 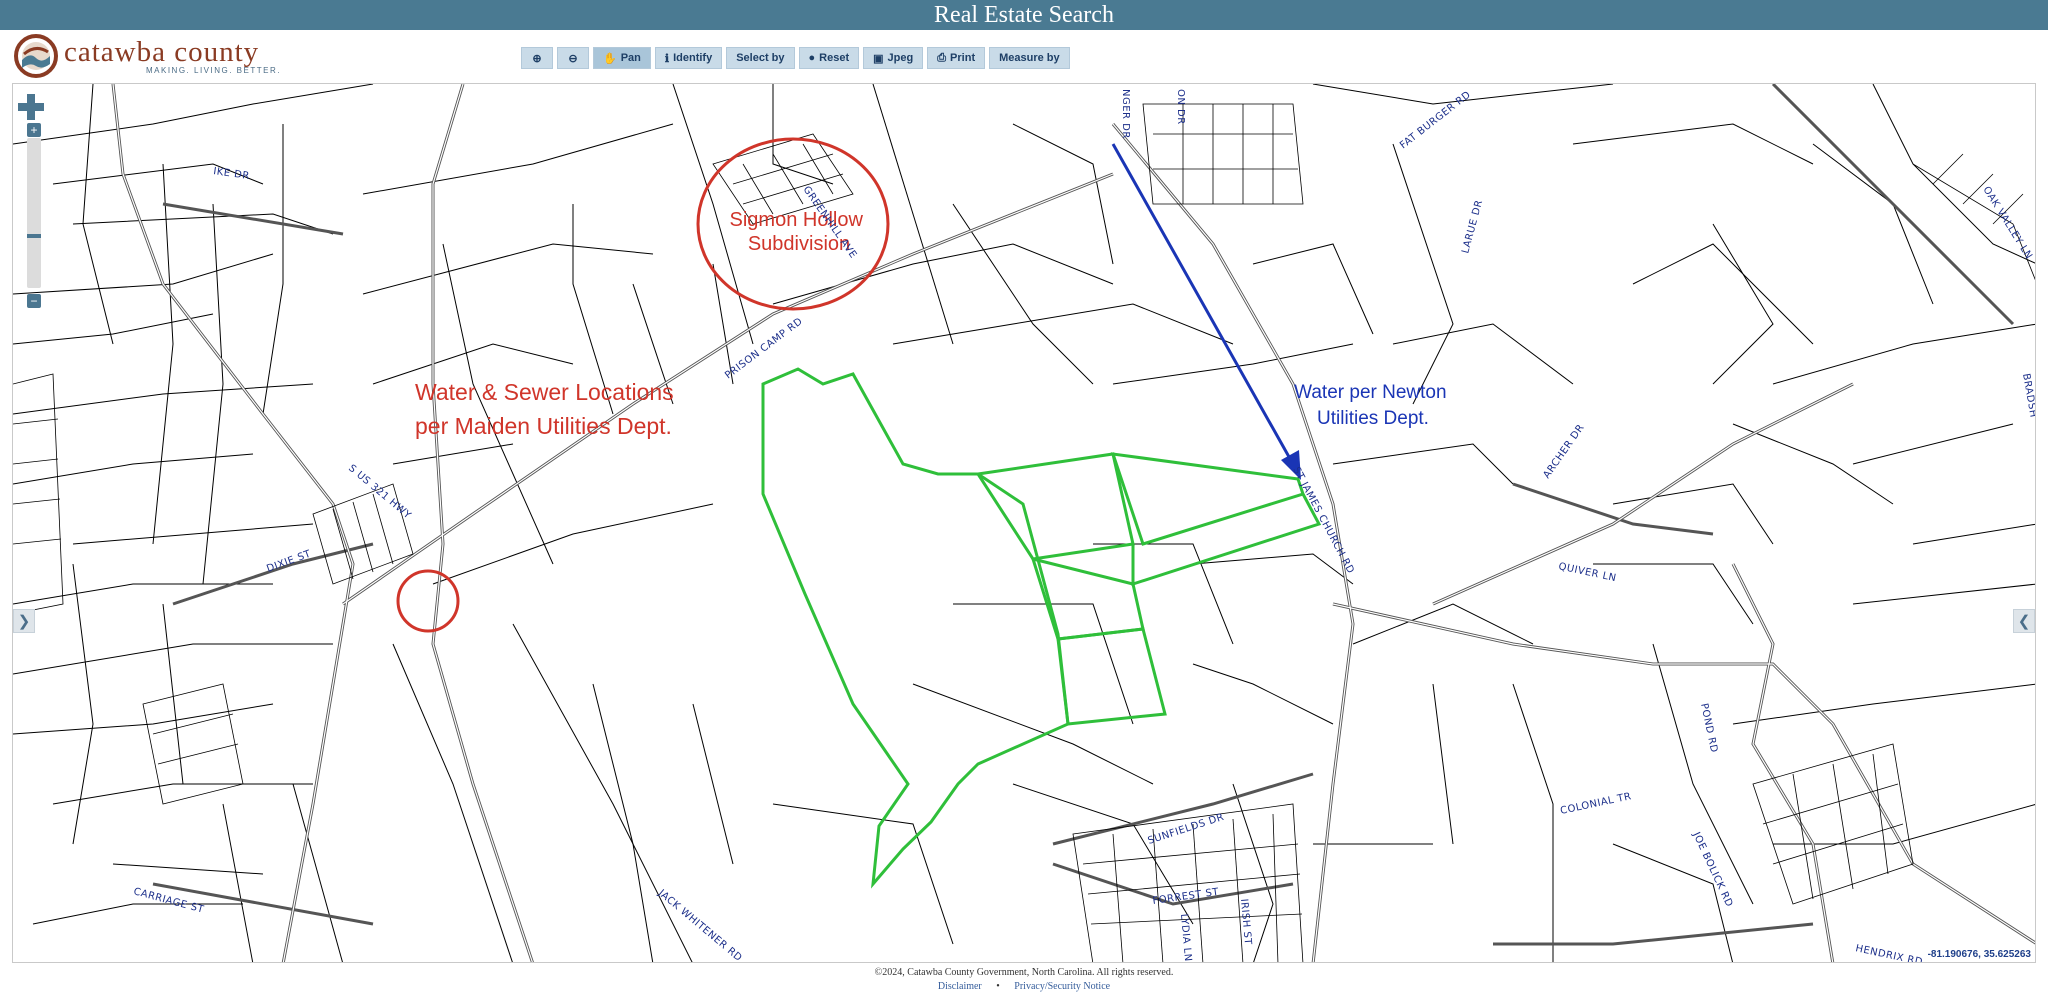 What do you see at coordinates (878, 58) in the screenshot?
I see `image-icon: ▣` at bounding box center [878, 58].